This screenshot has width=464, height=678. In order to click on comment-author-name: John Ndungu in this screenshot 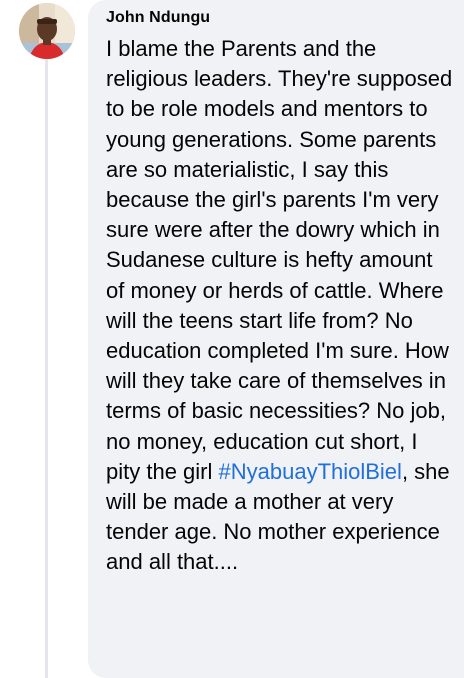, I will do `click(280, 18)`.